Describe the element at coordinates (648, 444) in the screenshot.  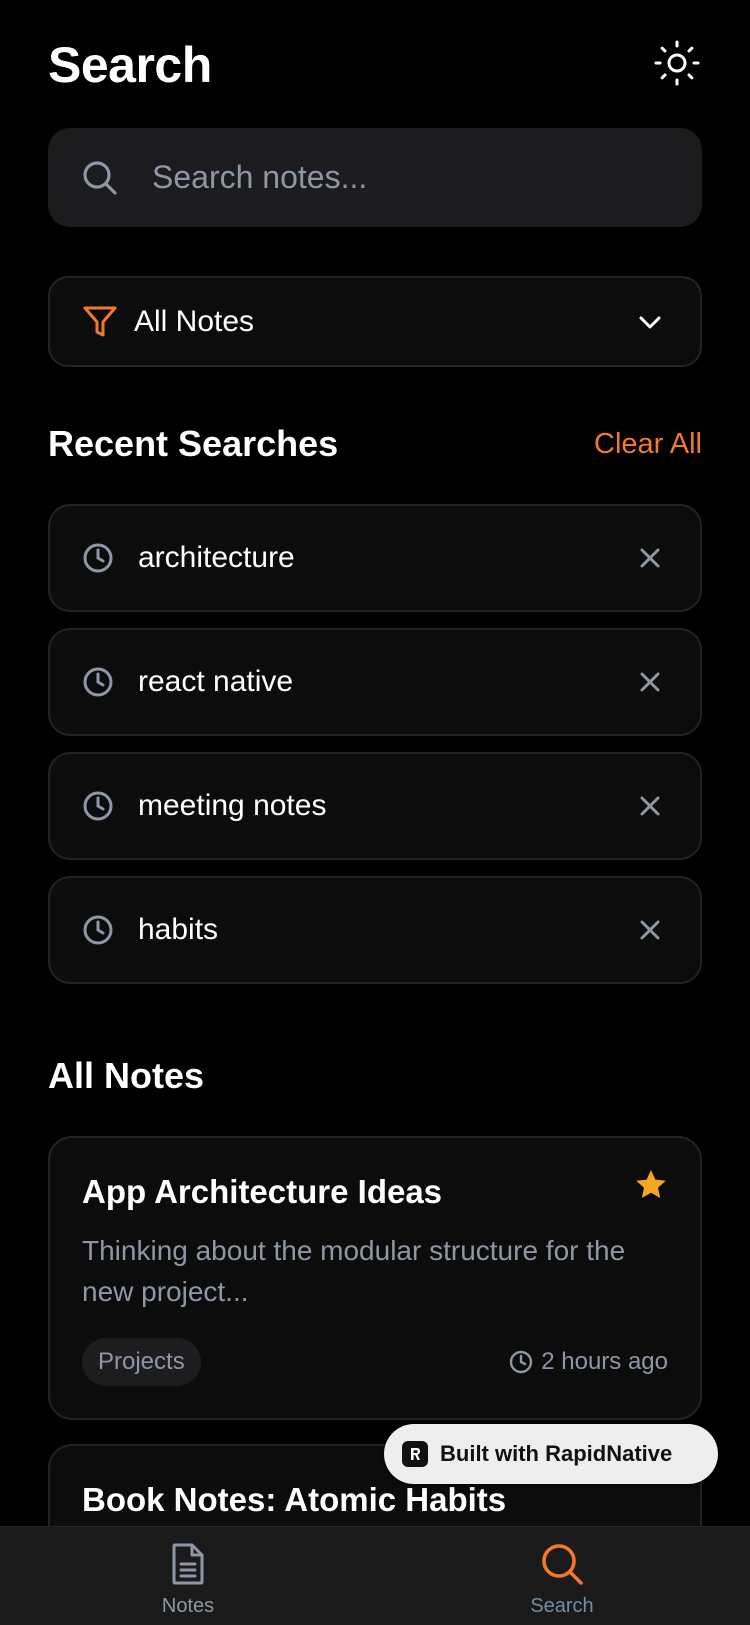
I see `clear-all-button: Clear All` at that location.